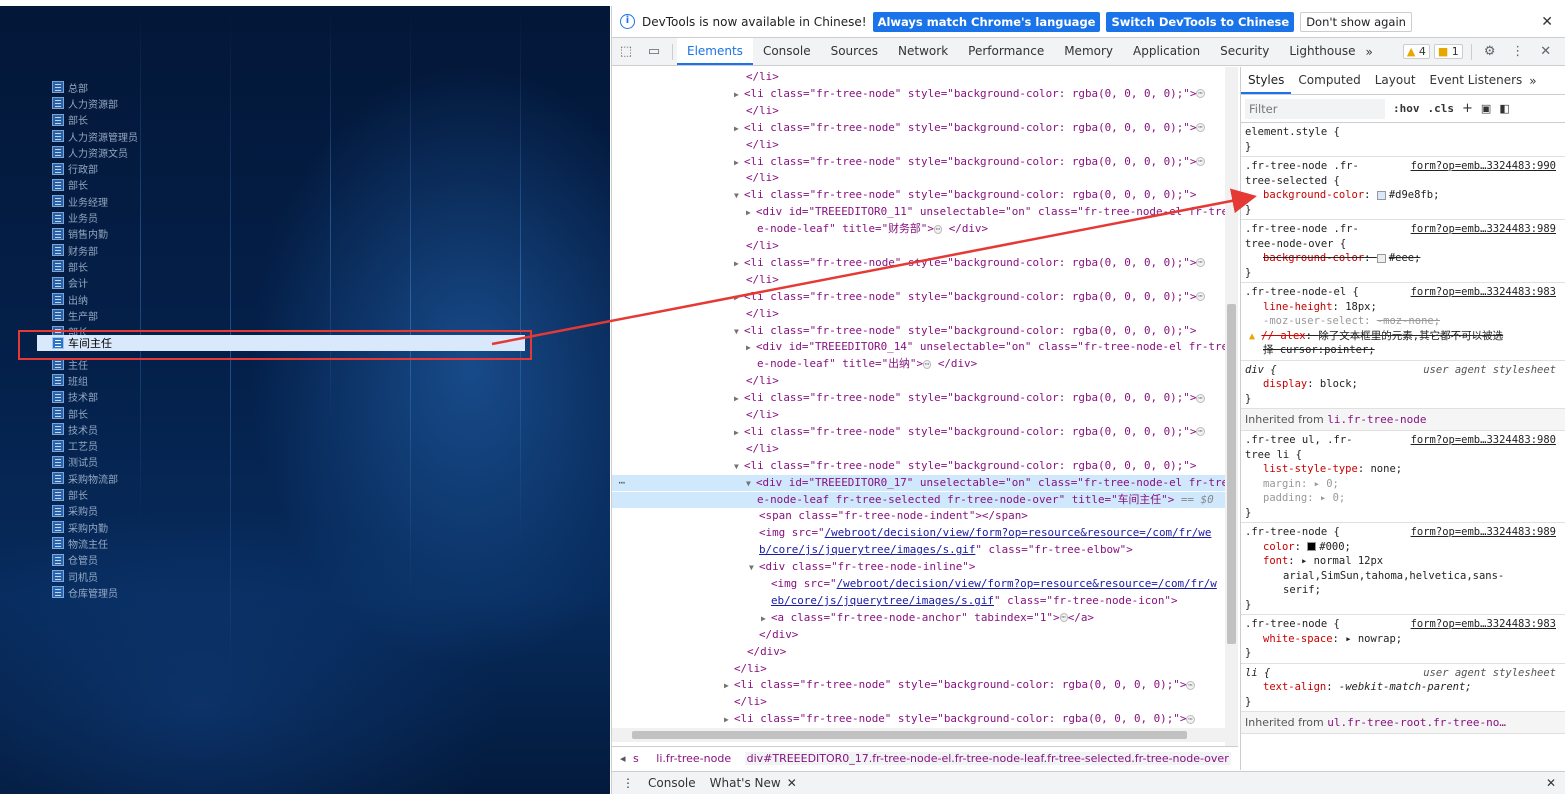  I want to click on tree-item: 出纳, so click(95, 299).